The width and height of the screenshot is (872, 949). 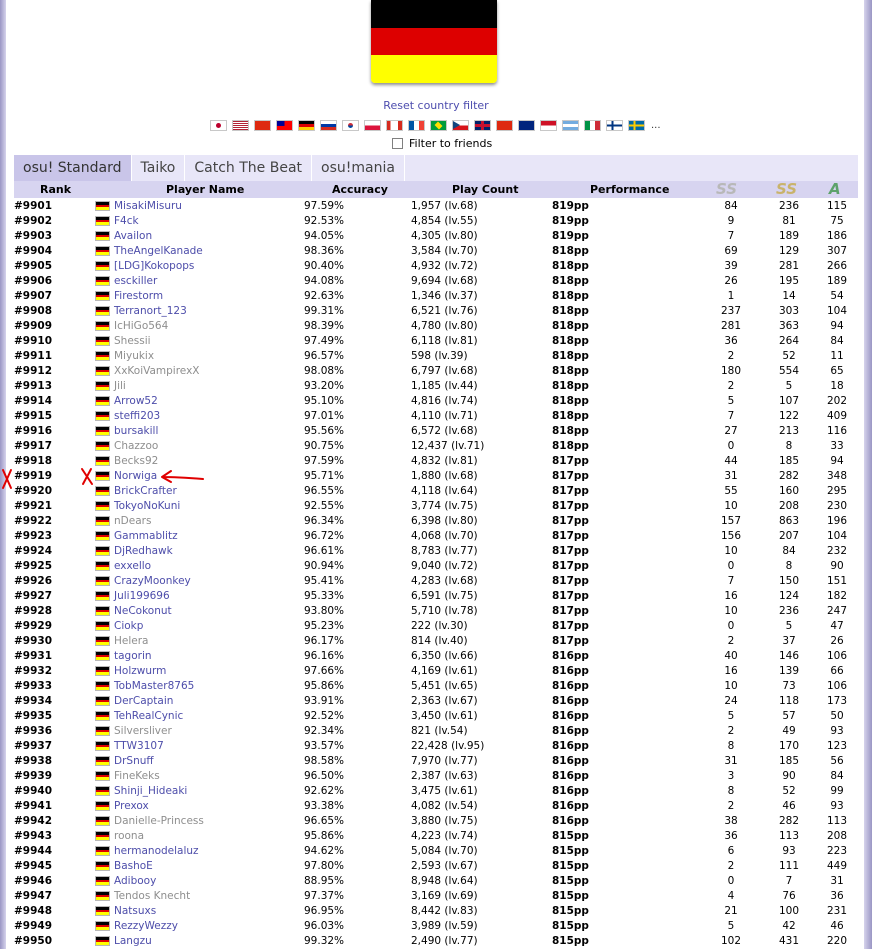 I want to click on col-player-name: Player Name, so click(x=205, y=189).